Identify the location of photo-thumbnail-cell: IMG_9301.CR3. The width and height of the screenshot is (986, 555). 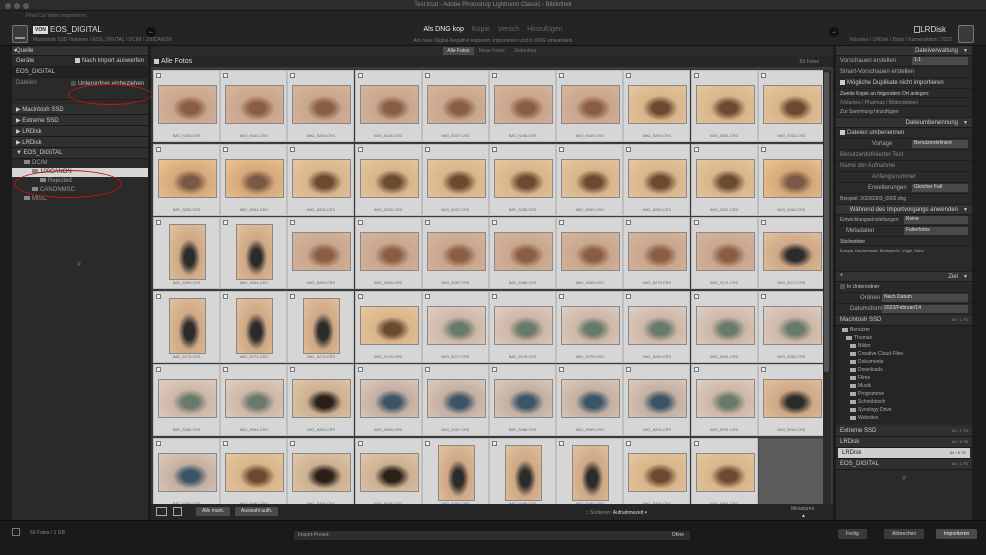
(724, 473).